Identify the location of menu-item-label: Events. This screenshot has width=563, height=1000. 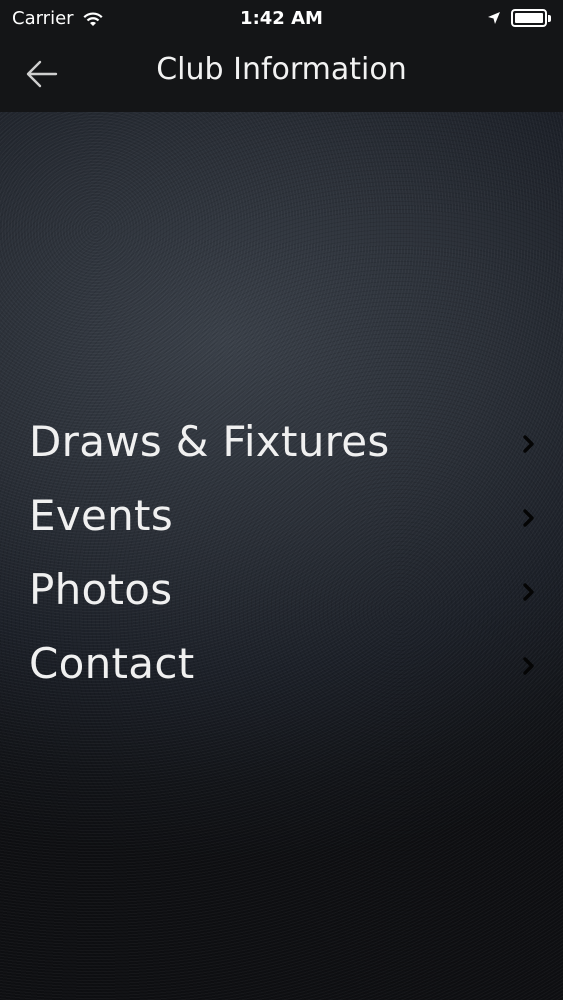
(101, 515).